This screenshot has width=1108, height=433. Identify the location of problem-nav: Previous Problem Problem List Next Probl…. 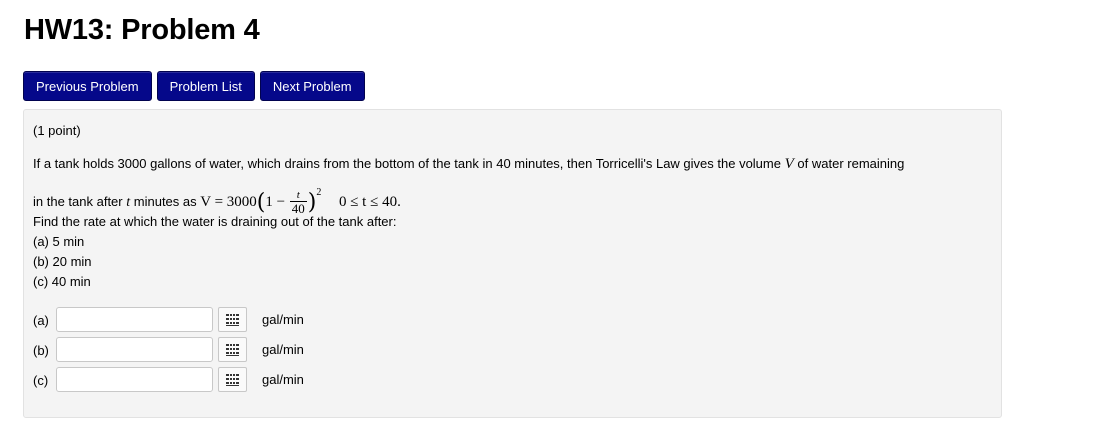
(194, 86).